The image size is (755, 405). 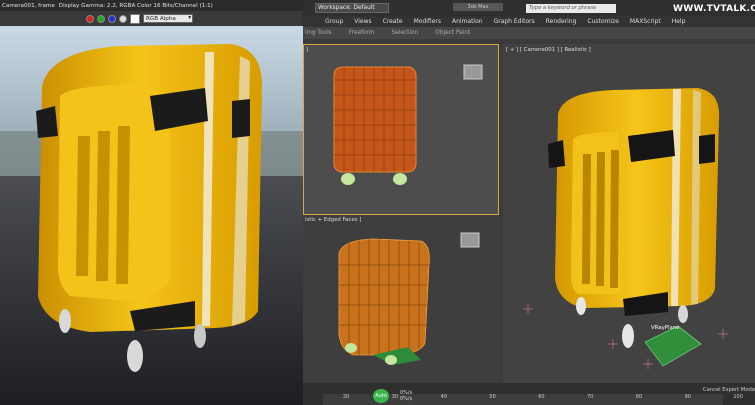 I want to click on cancel-expert-mode-button: Cancel Expert Mode, so click(x=729, y=390).